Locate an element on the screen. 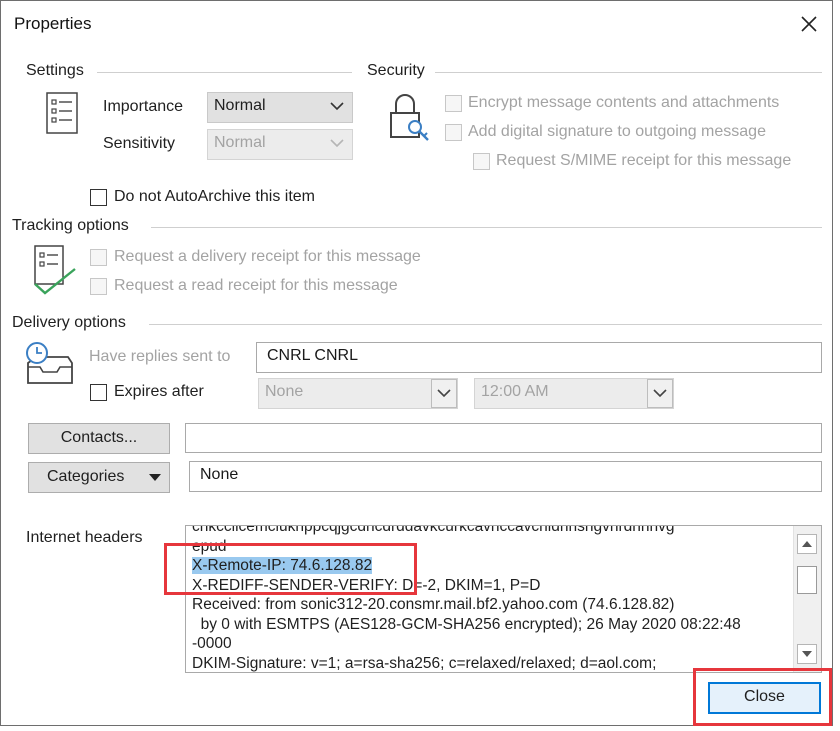 The height and width of the screenshot is (731, 840). scroll-up-button is located at coordinates (807, 544).